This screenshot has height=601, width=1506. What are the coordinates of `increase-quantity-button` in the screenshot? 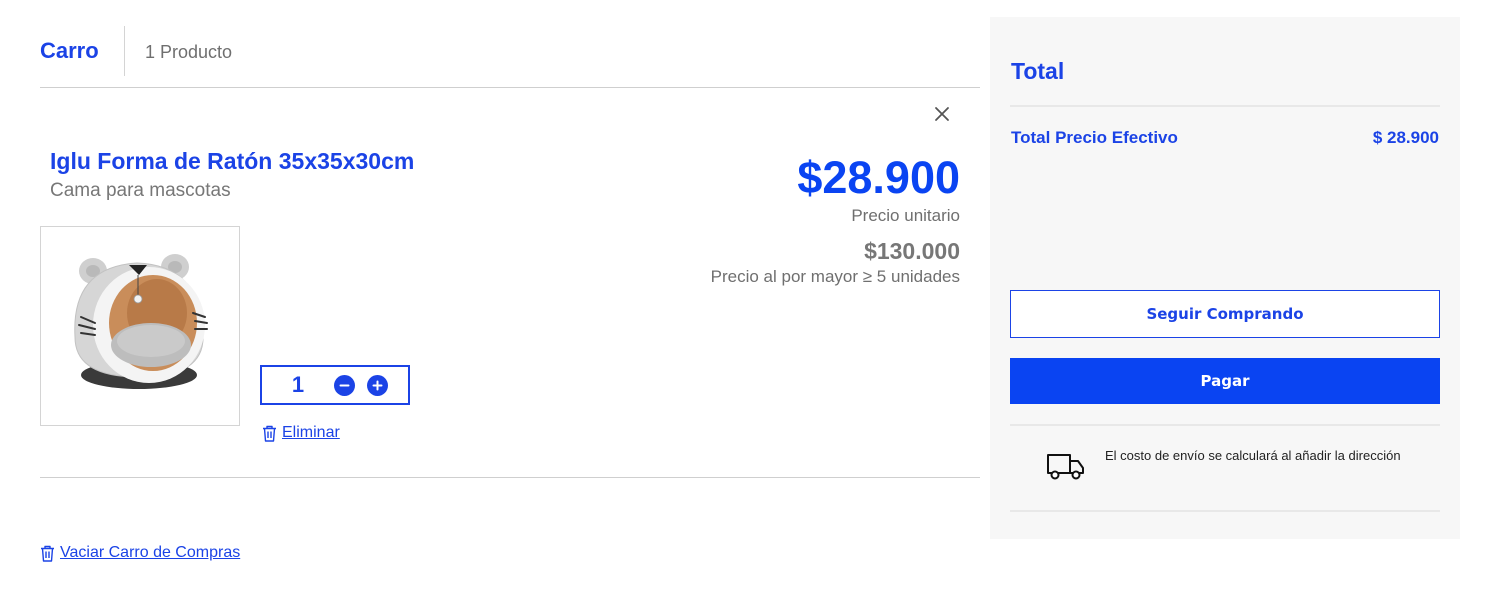 It's located at (377, 385).